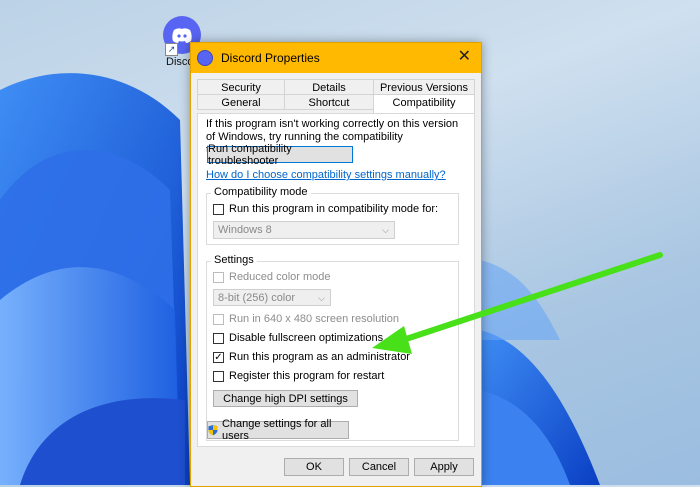 The width and height of the screenshot is (700, 487). Describe the element at coordinates (241, 87) in the screenshot. I see `tab-security: Security` at that location.